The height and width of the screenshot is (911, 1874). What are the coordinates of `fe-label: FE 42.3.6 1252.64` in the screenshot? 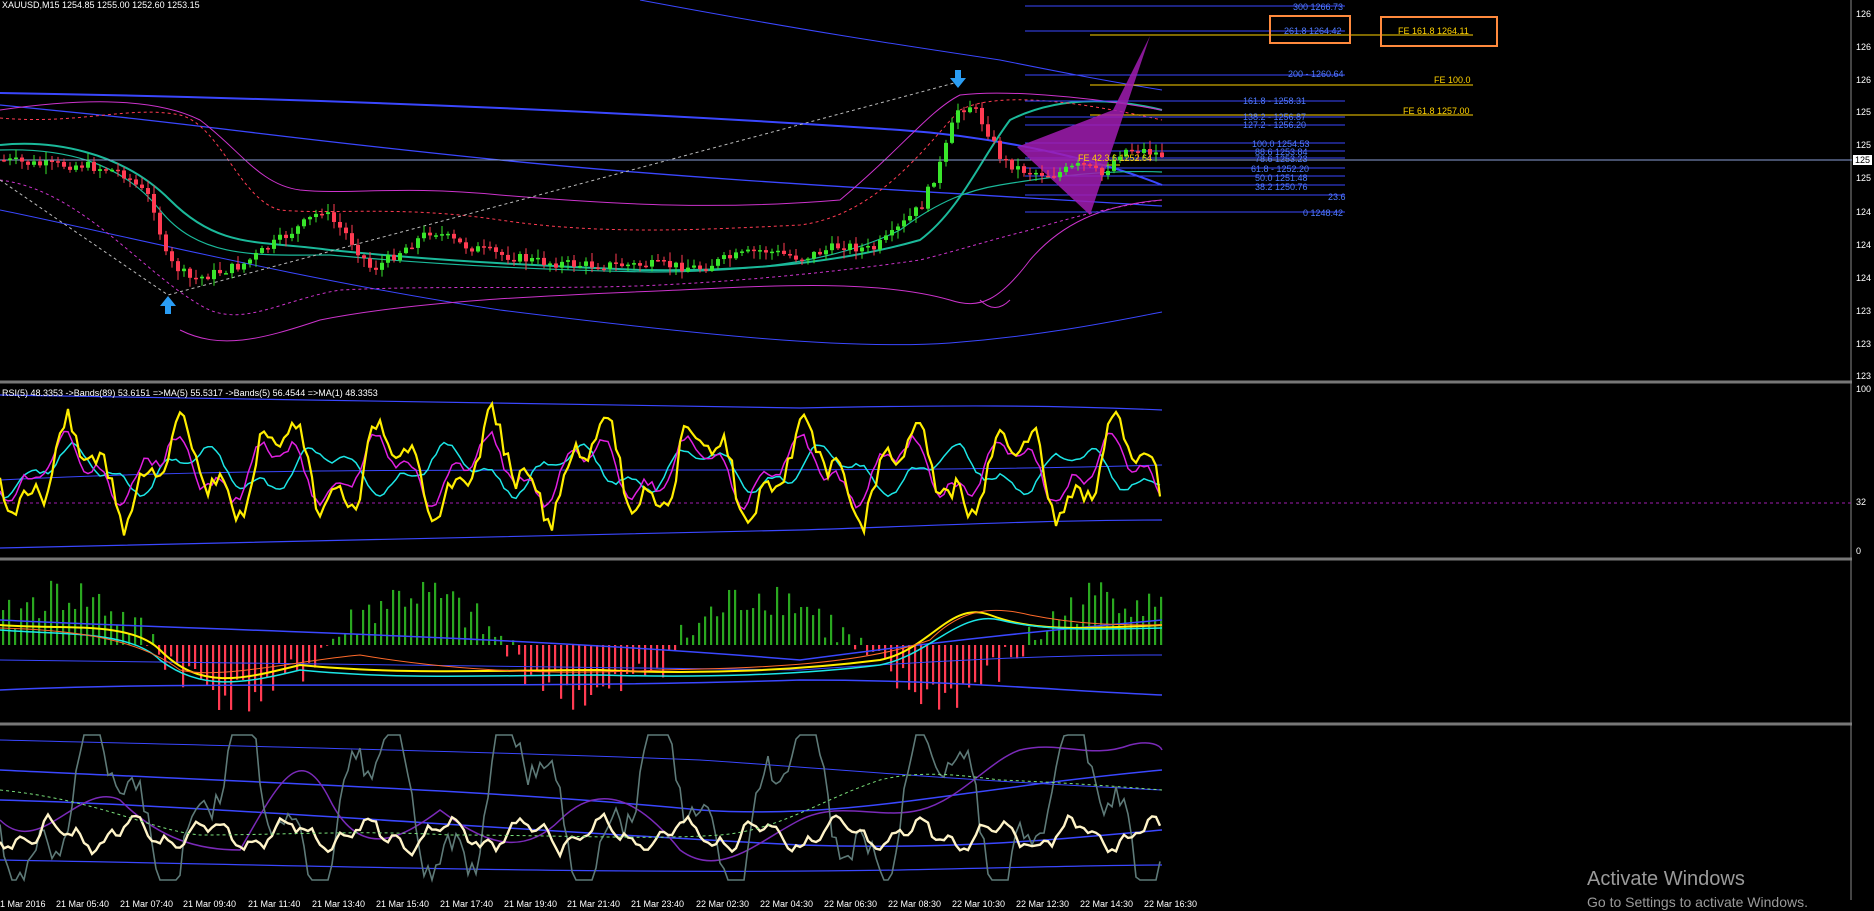 It's located at (1115, 158).